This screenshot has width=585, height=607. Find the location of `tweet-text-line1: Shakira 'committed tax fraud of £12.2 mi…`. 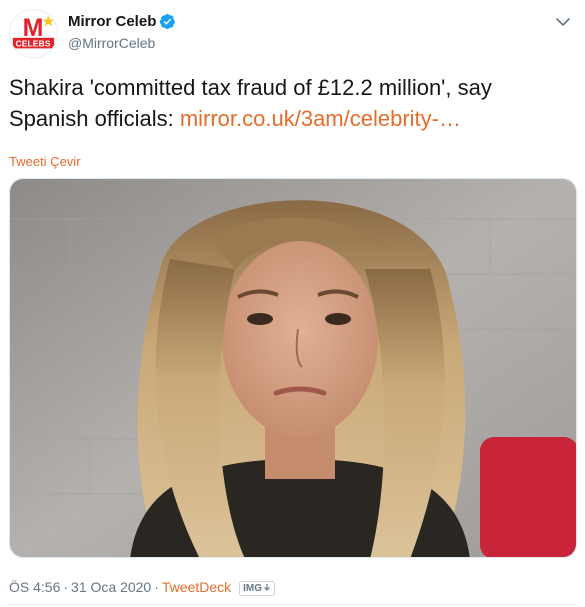

tweet-text-line1: Shakira 'committed tax fraud of £12.2 mi… is located at coordinates (250, 87).